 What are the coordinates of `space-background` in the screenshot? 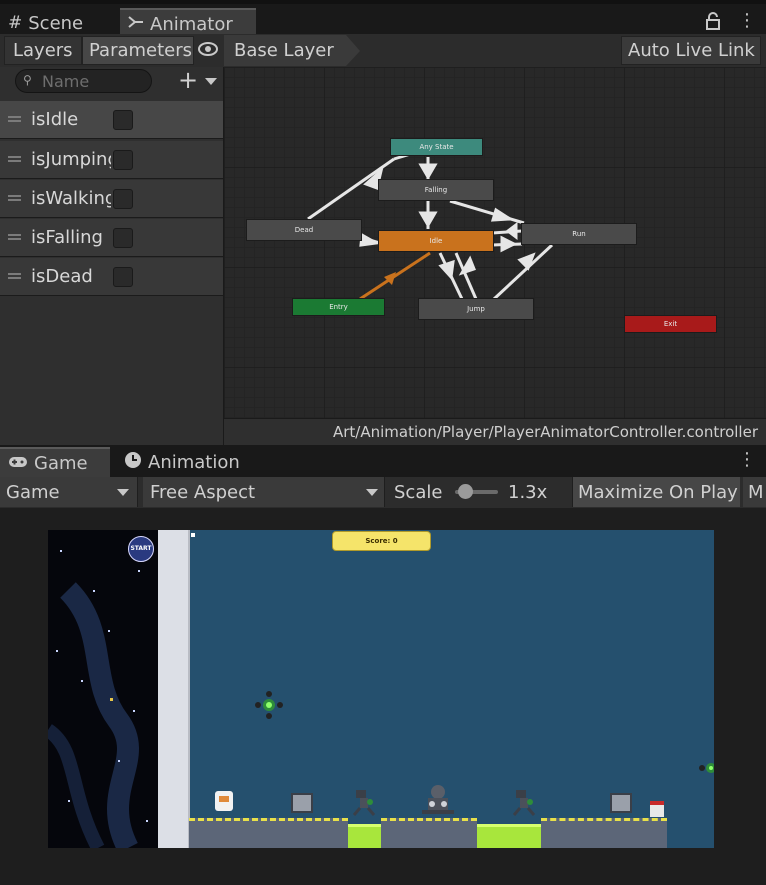 It's located at (98, 699).